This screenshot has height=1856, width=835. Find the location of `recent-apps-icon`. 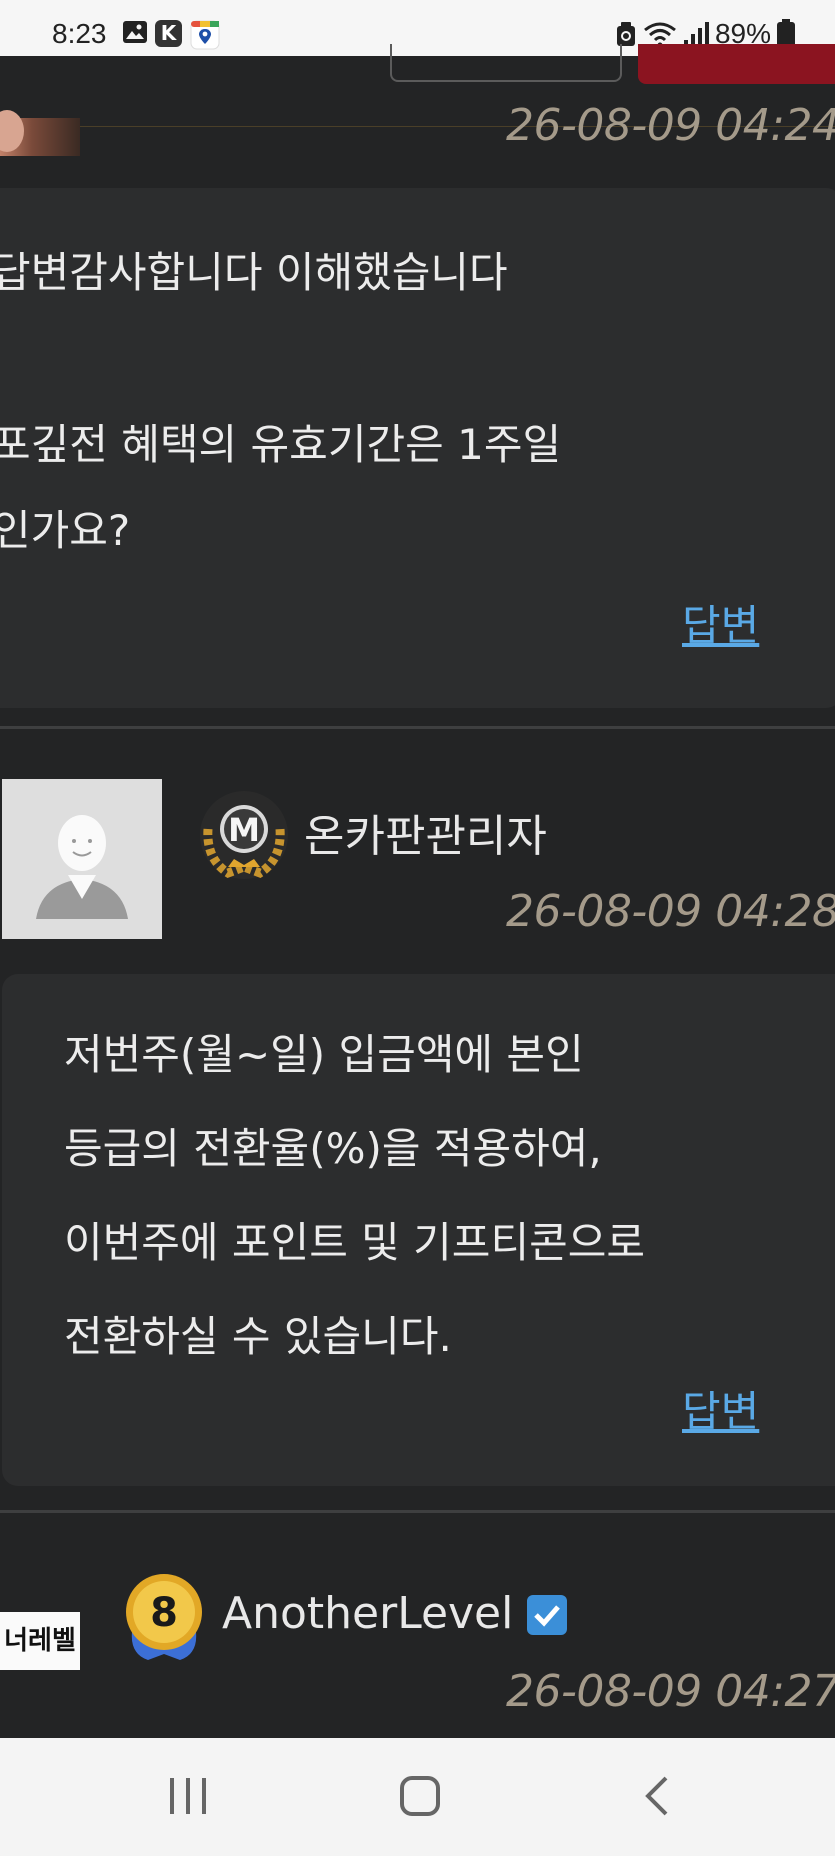

recent-apps-icon is located at coordinates (188, 1796).